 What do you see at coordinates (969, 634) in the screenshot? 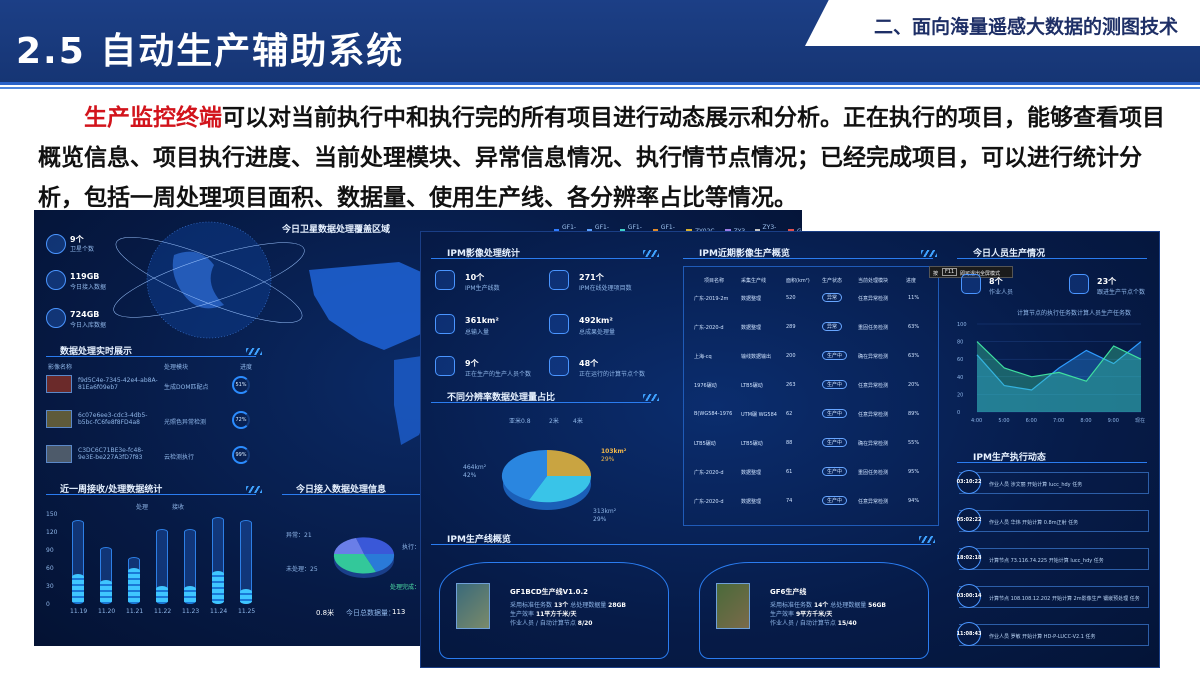
I see `feed-time: 11:08:43` at bounding box center [969, 634].